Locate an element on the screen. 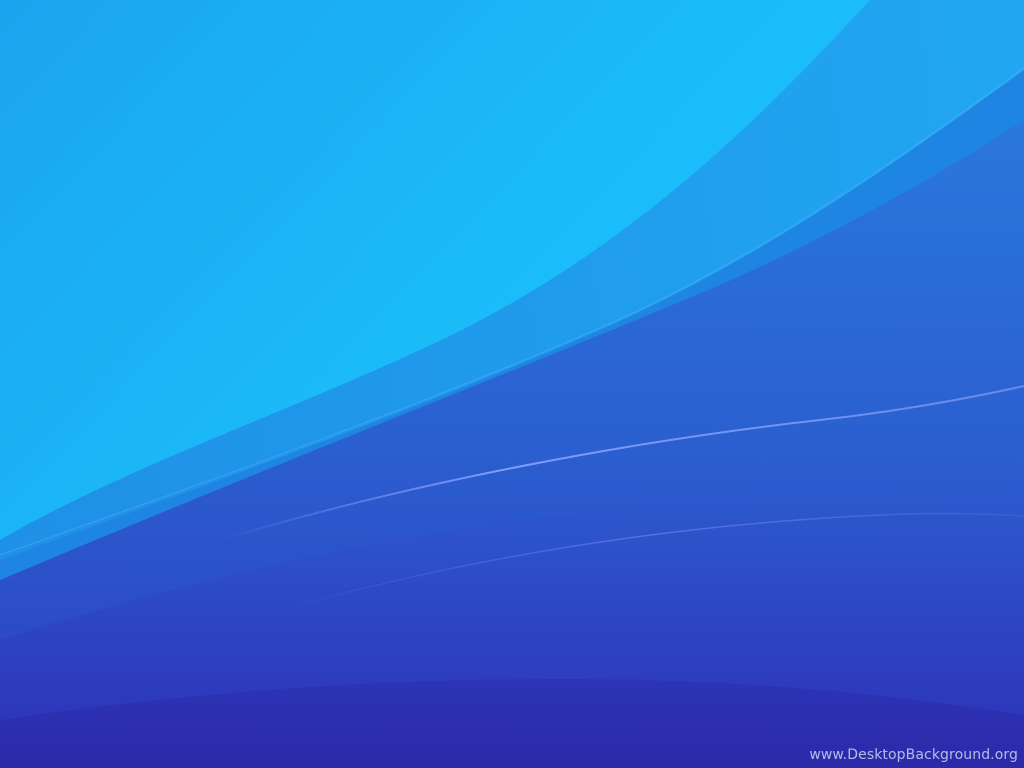 This screenshot has height=768, width=1024. watermark-text: www.DesktopBackground.org is located at coordinates (913, 755).